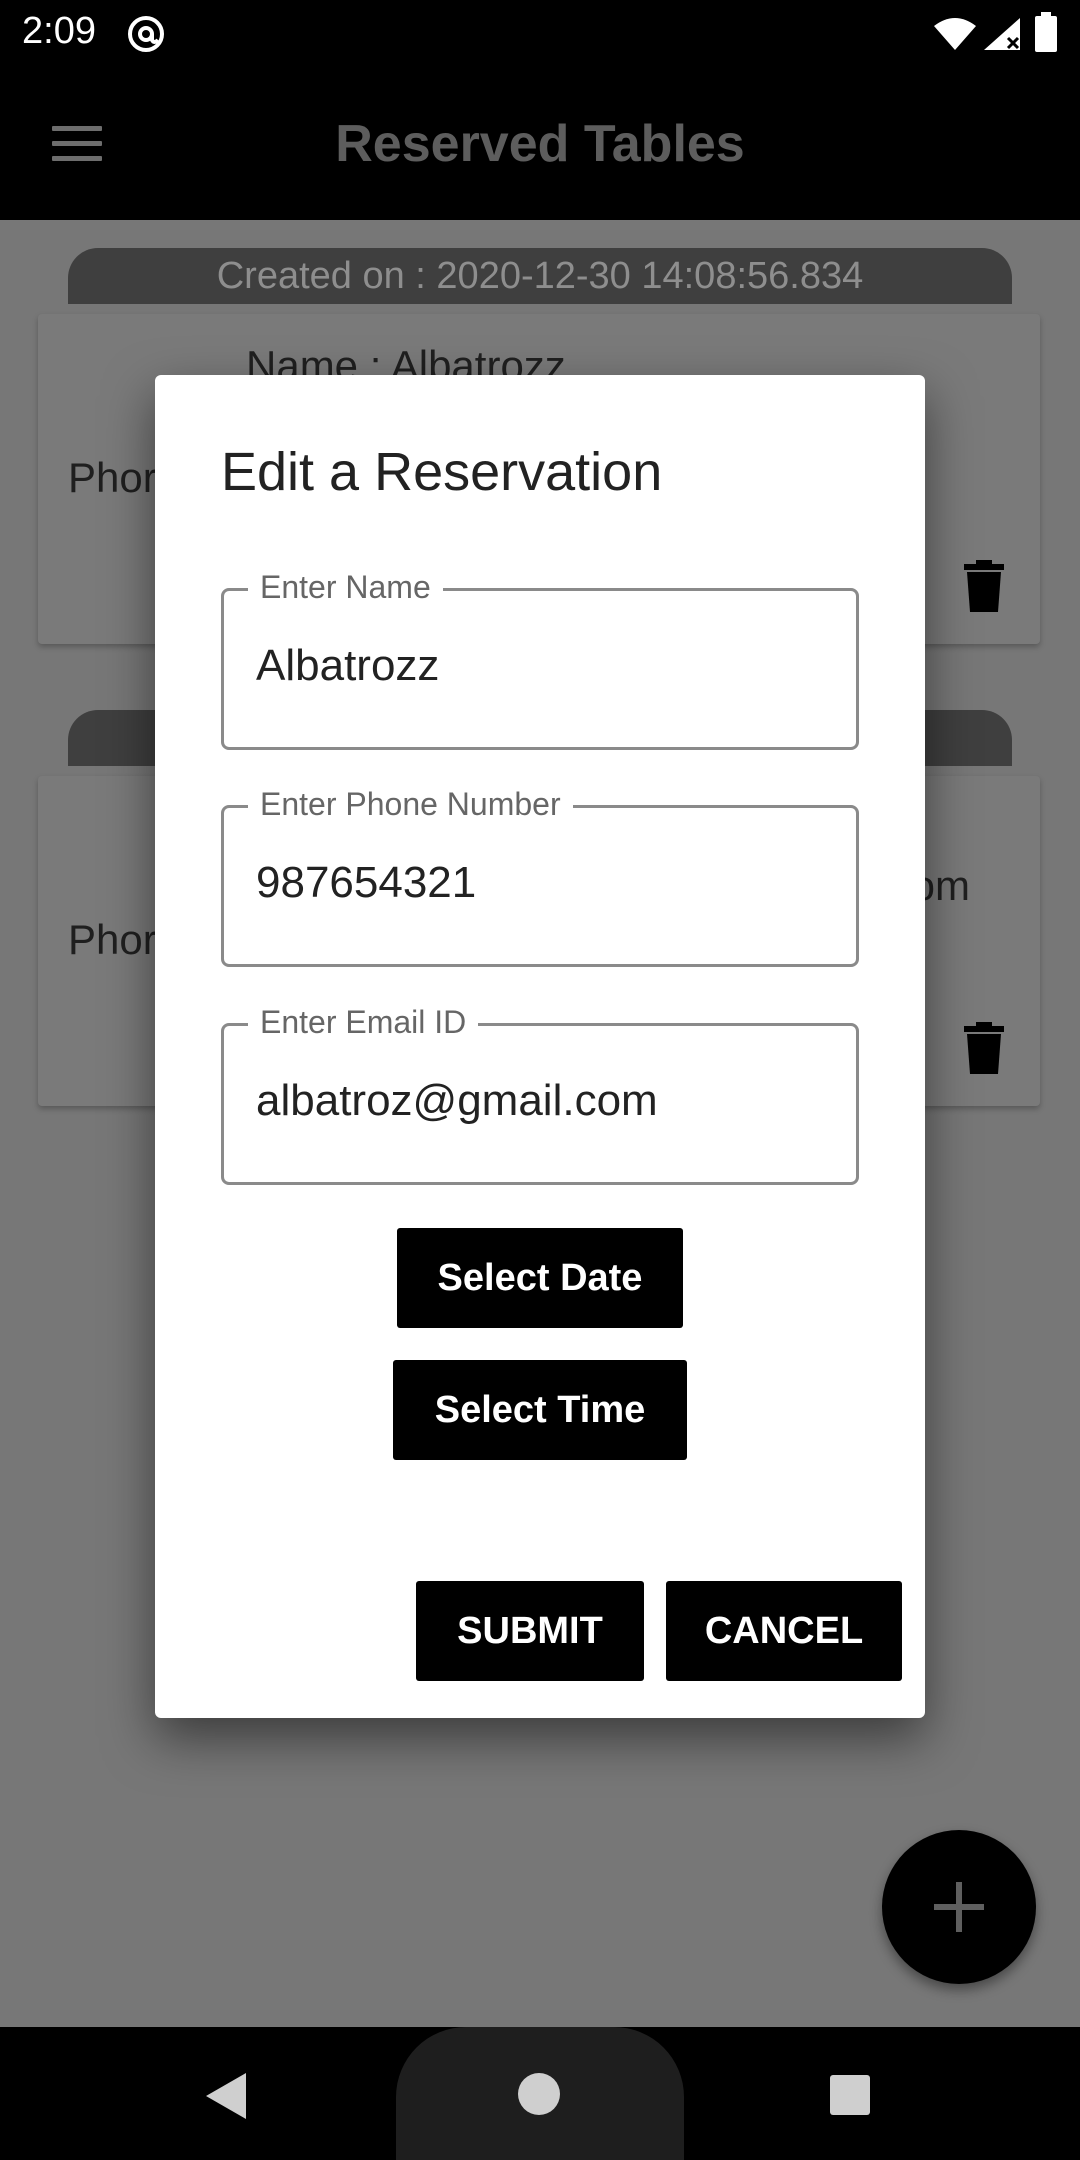  I want to click on email-field-label: Enter Email ID, so click(363, 1022).